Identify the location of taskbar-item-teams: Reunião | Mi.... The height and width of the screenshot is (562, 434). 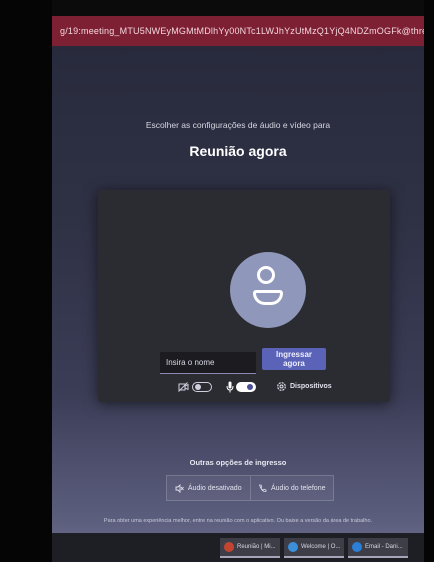
(250, 547).